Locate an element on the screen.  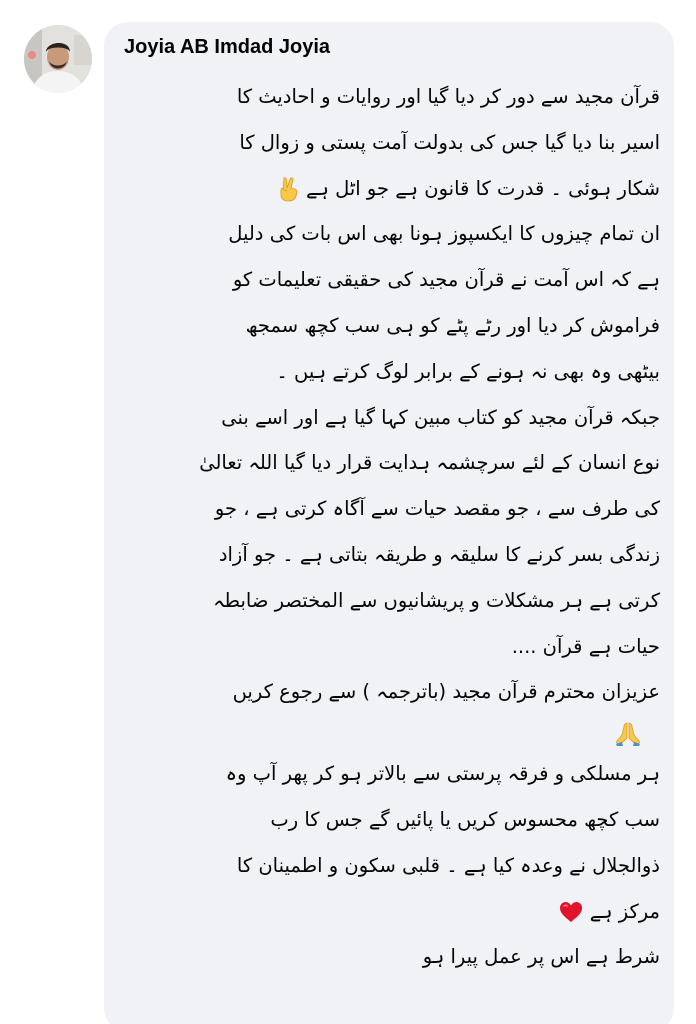
avatar is located at coordinates (58, 59).